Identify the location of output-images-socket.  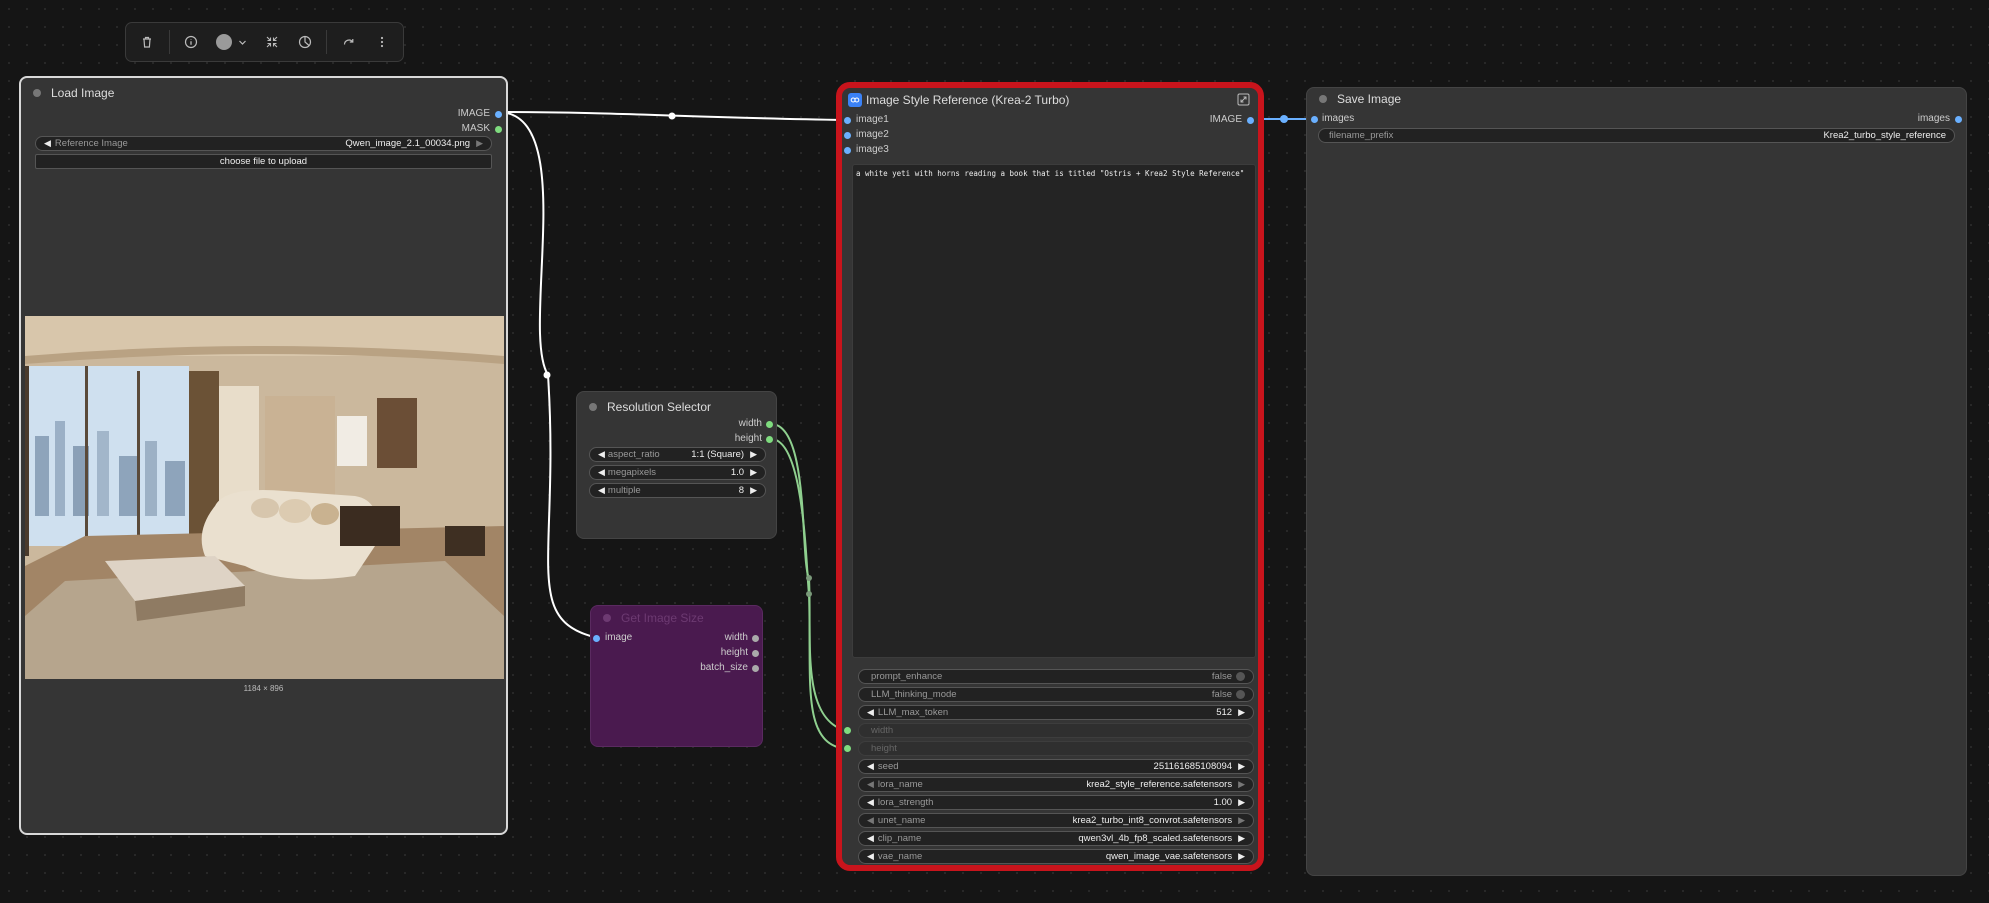
(1958, 119).